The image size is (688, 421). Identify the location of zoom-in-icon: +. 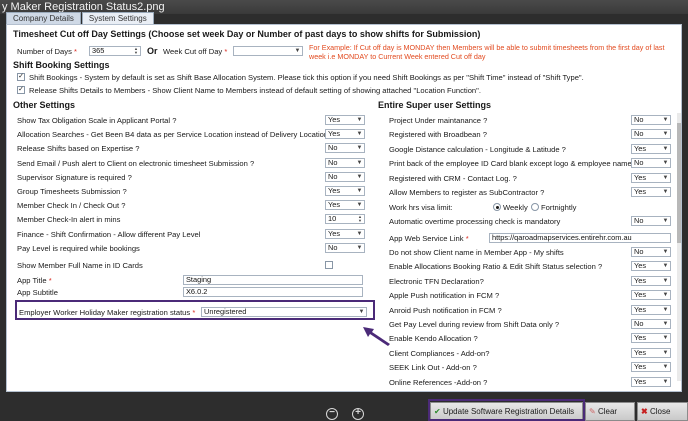
(358, 414).